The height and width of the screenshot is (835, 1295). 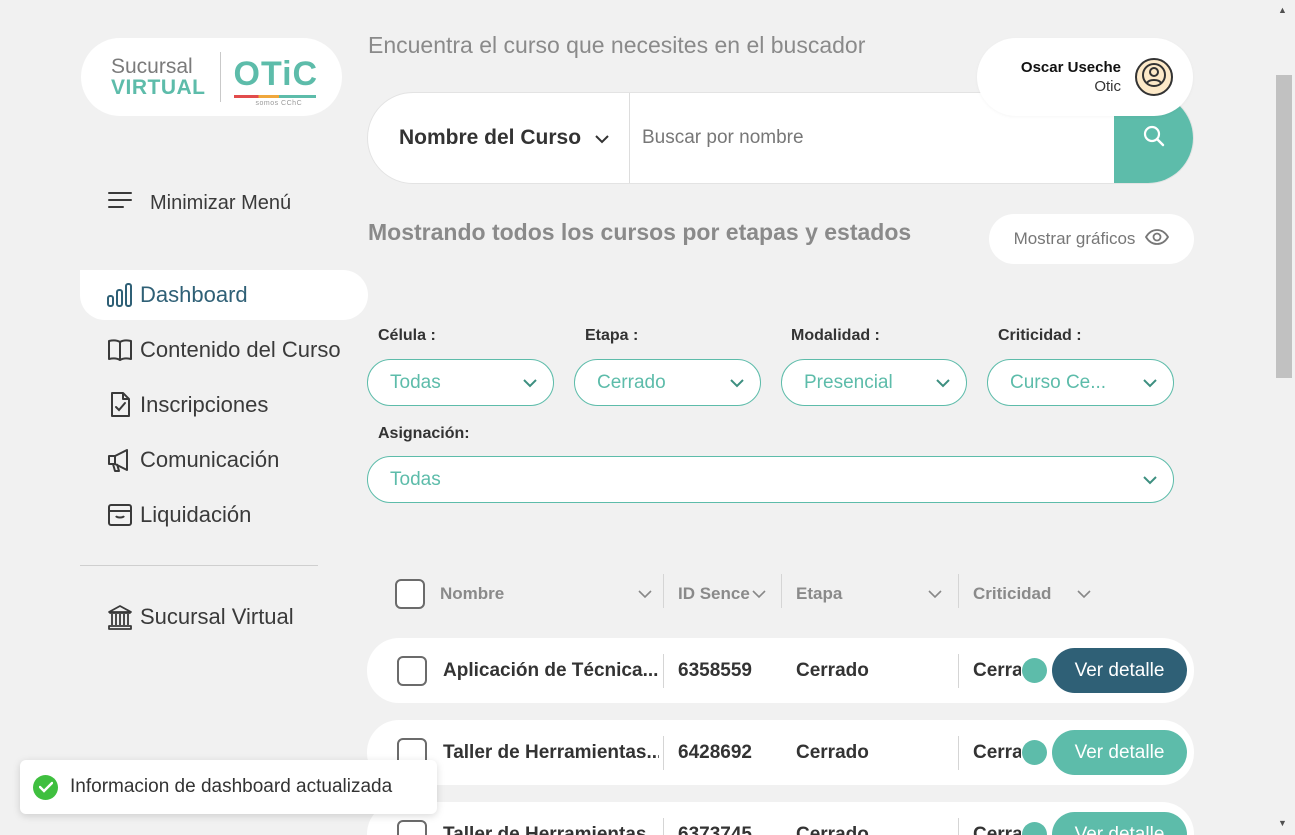 What do you see at coordinates (240, 349) in the screenshot?
I see `sidebar-item-label: Contenido del Curso` at bounding box center [240, 349].